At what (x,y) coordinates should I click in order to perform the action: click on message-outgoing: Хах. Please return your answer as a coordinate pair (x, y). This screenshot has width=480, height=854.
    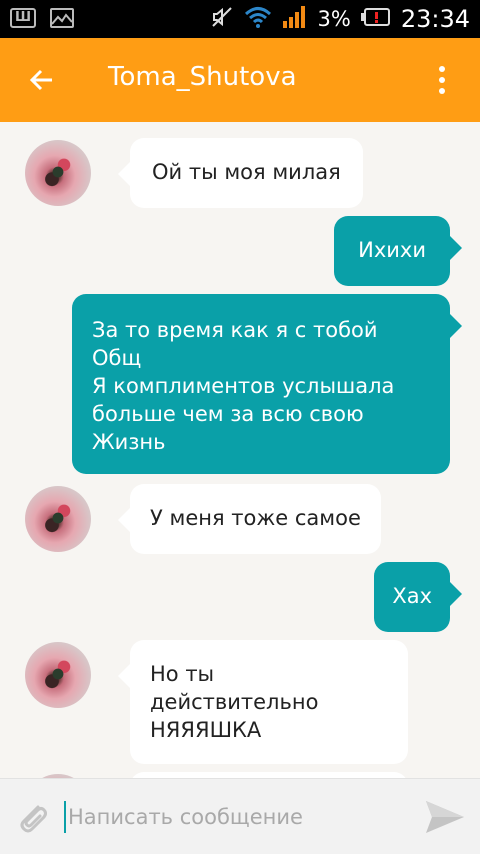
    Looking at the image, I should click on (418, 597).